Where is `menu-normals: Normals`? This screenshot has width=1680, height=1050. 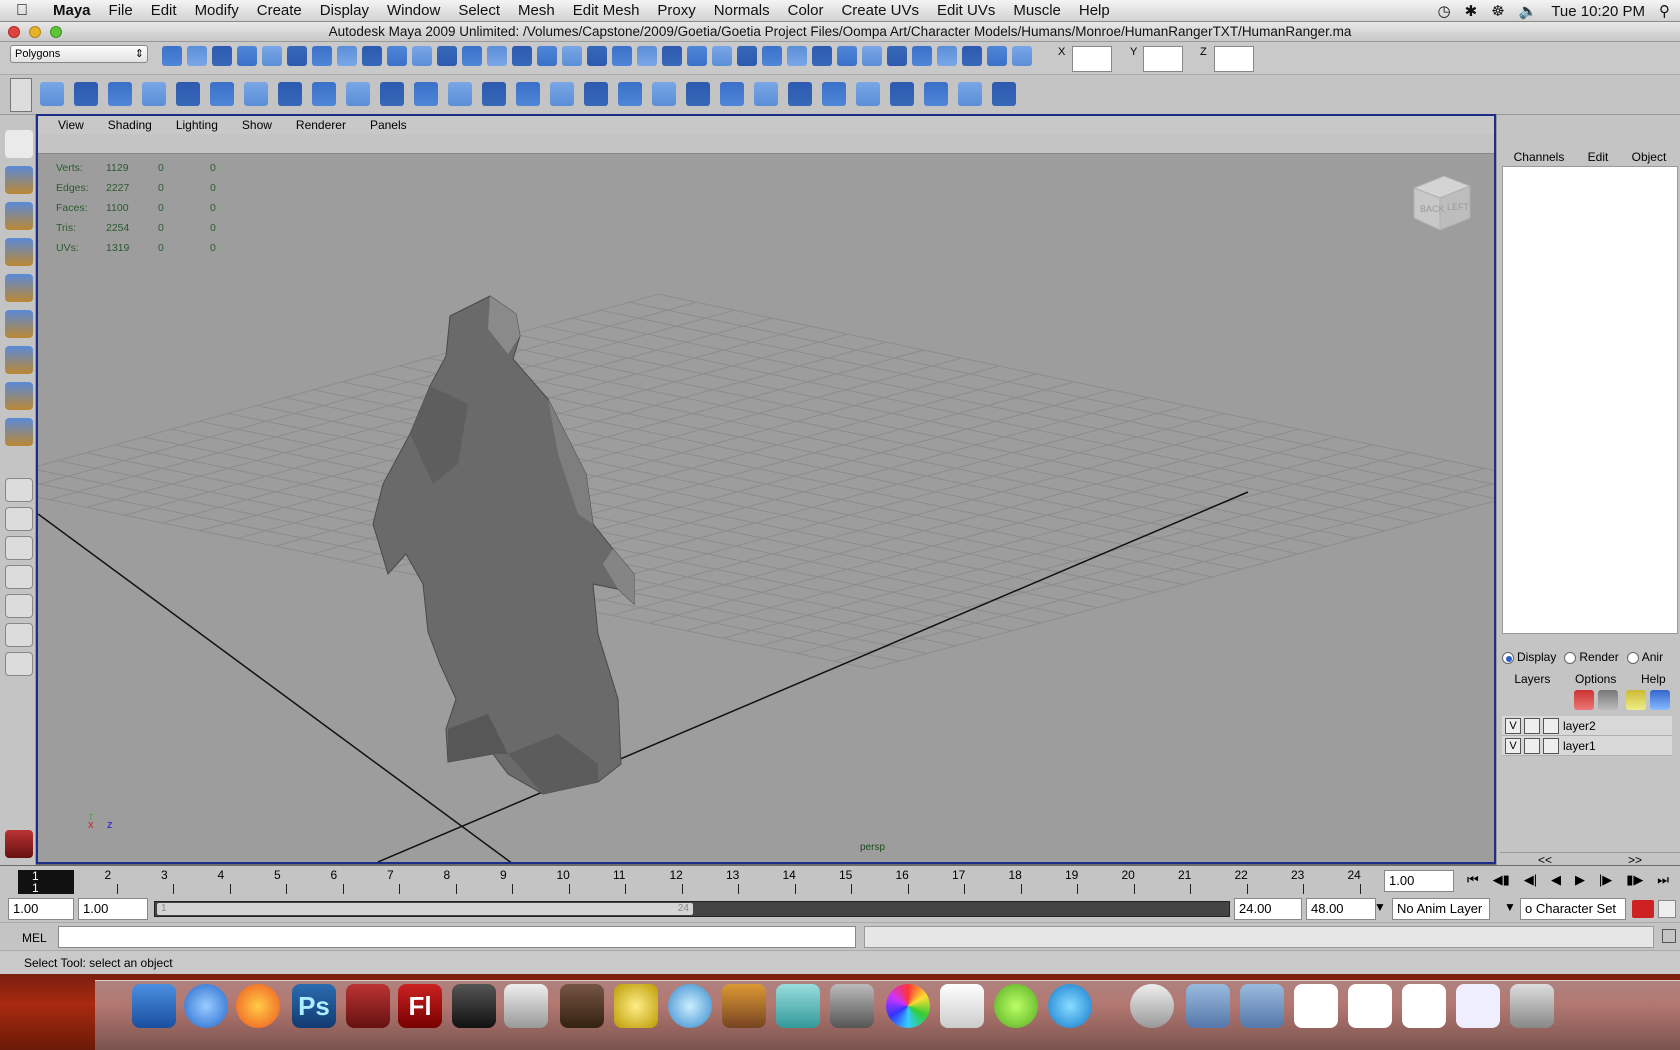
menu-normals: Normals is located at coordinates (742, 10).